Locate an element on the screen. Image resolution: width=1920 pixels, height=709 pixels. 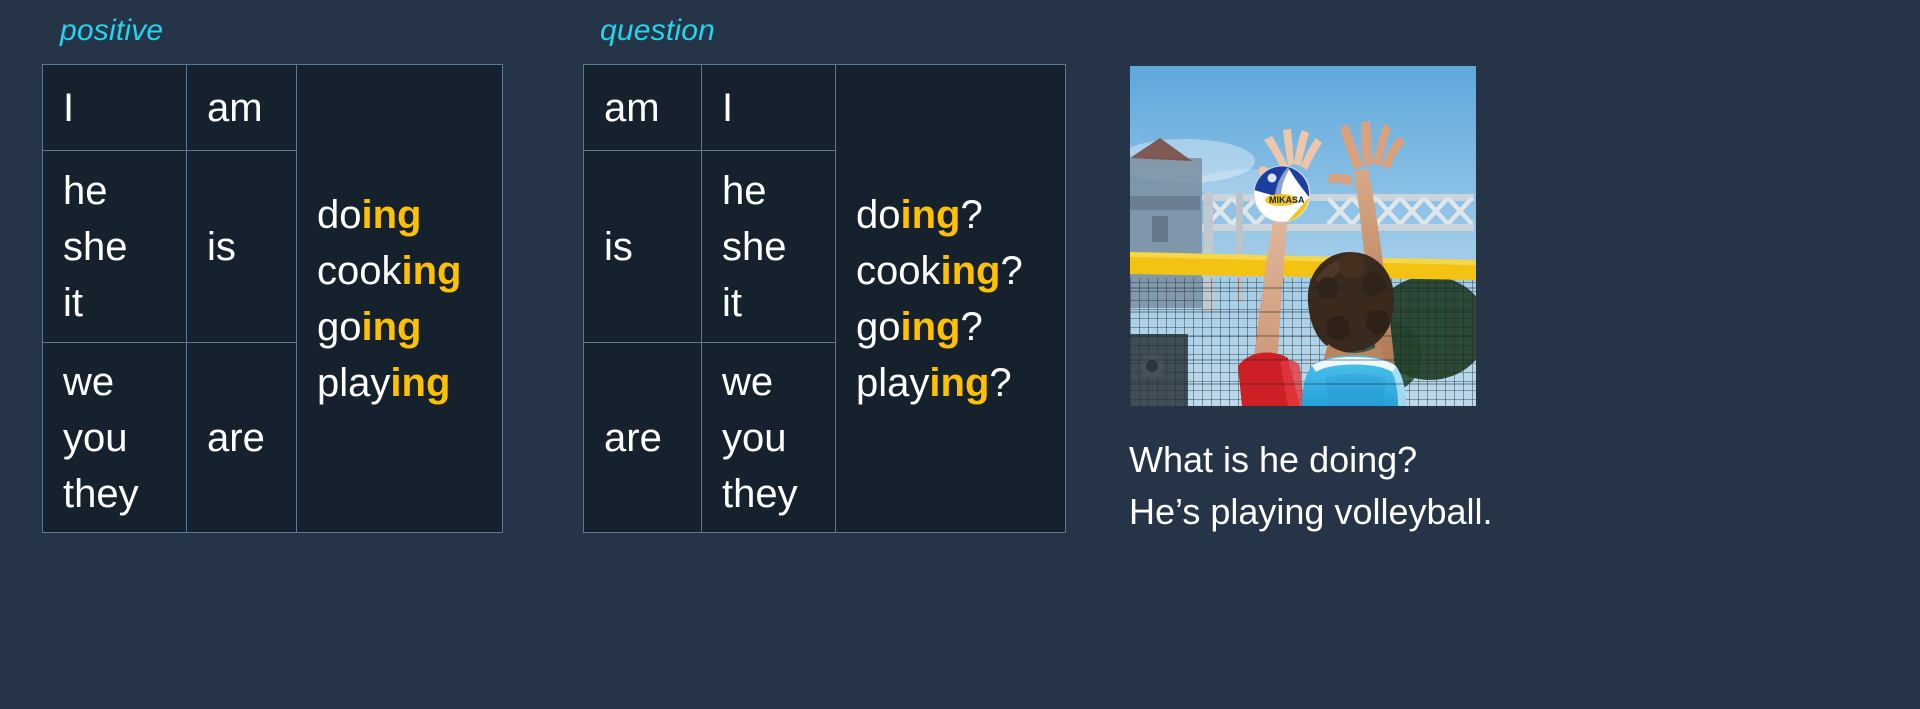
positive-table-heading: positive is located at coordinates (112, 30).